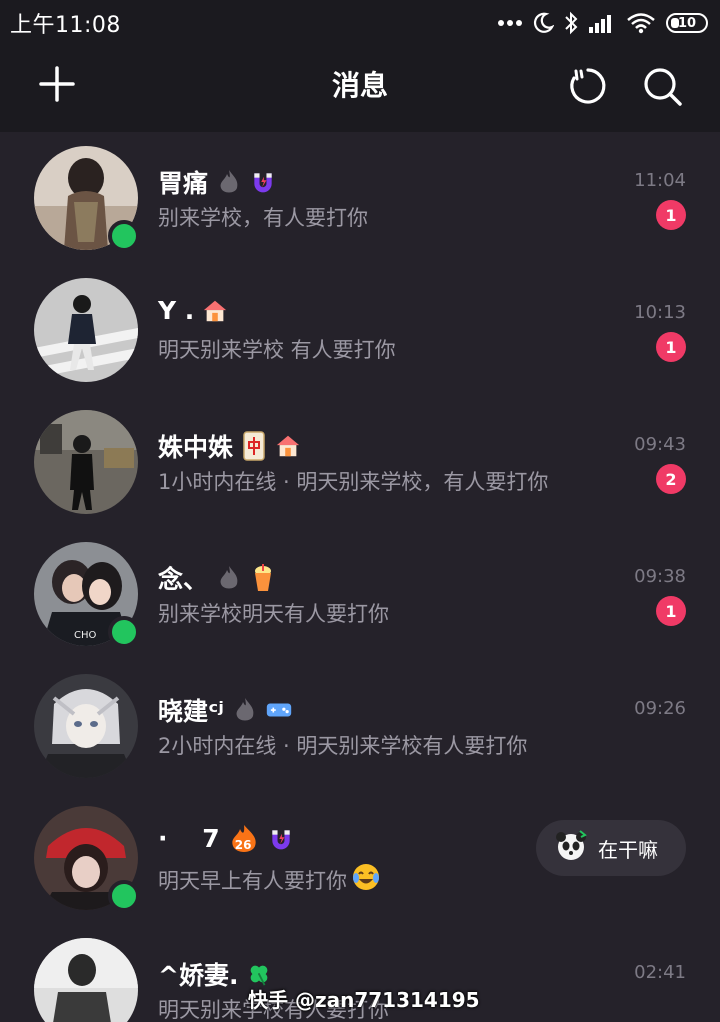 The height and width of the screenshot is (1022, 720). I want to click on status-time: 上午11:08, so click(65, 25).